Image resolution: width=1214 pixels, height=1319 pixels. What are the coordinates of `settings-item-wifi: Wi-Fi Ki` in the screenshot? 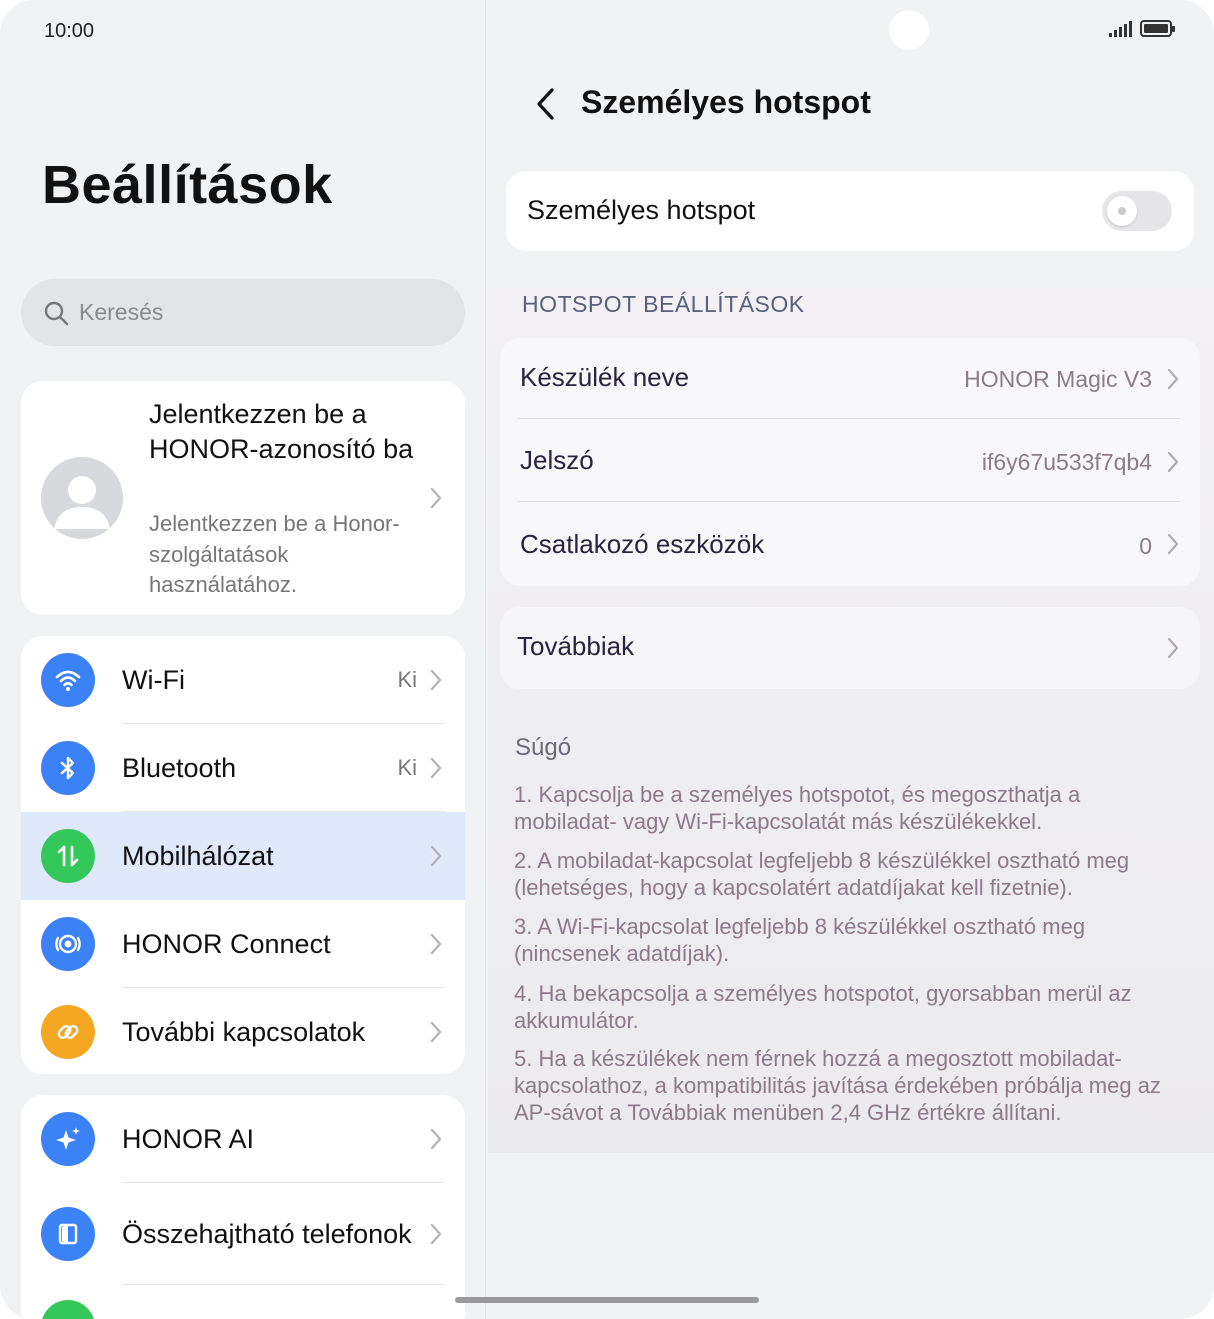 It's located at (243, 680).